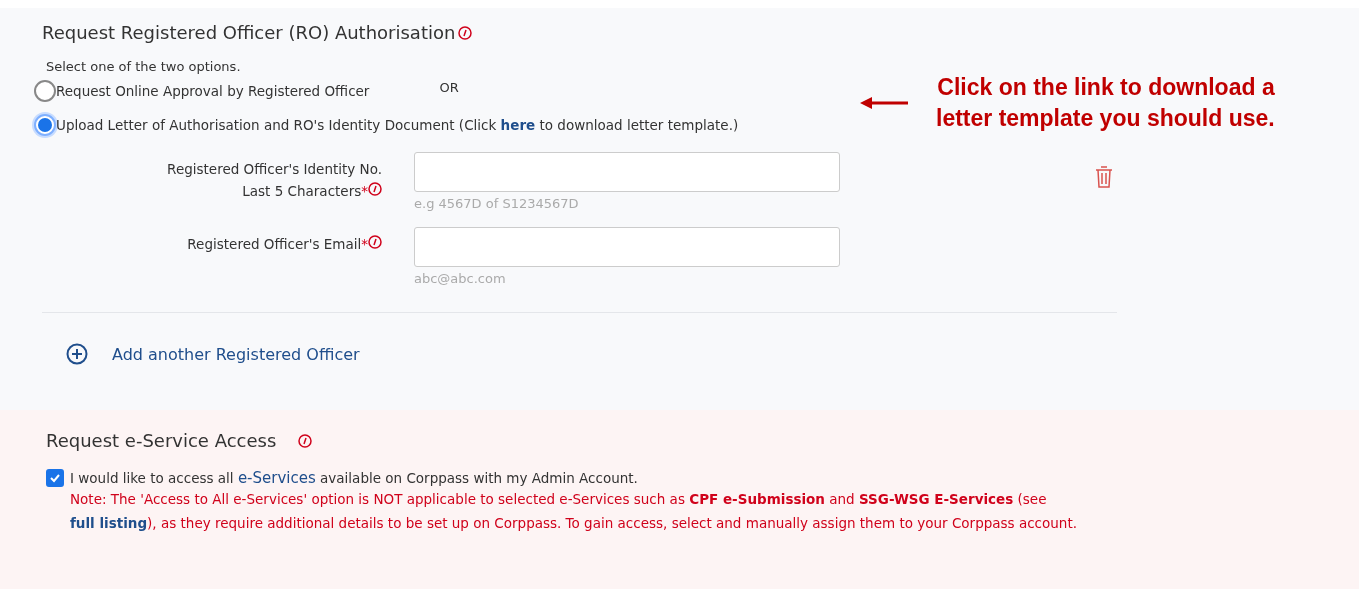  I want to click on add-officer-button: Add another Registered Officer, so click(213, 354).